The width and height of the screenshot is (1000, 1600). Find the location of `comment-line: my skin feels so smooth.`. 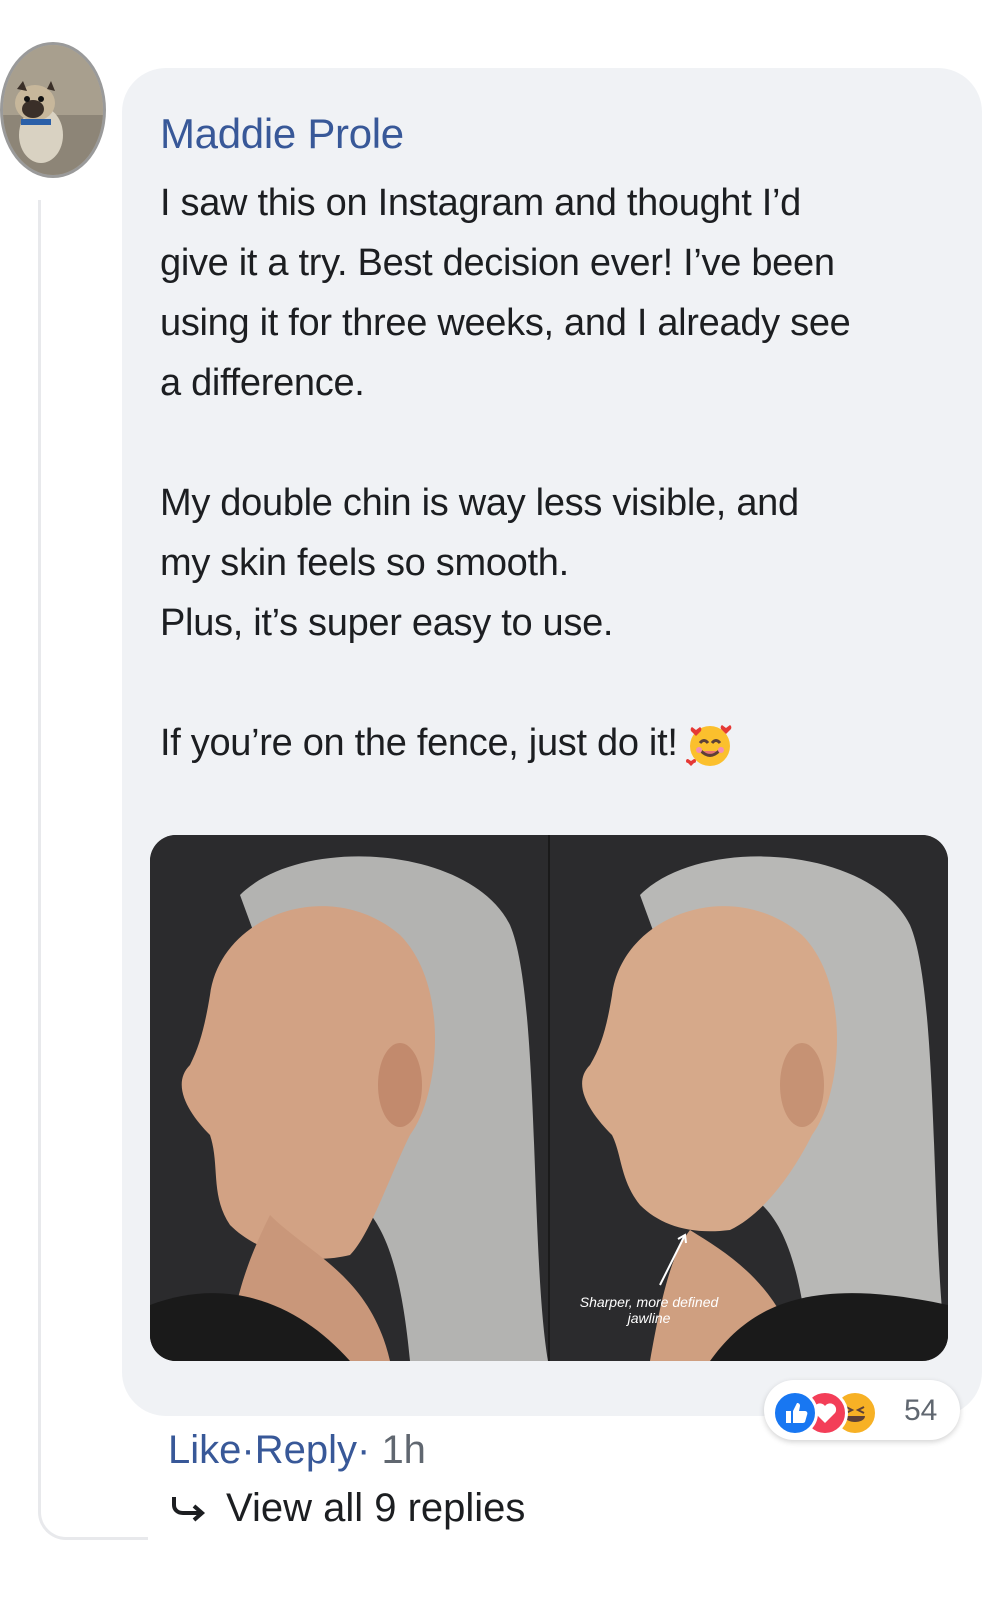

comment-line: my skin feels so smooth. is located at coordinates (364, 563).